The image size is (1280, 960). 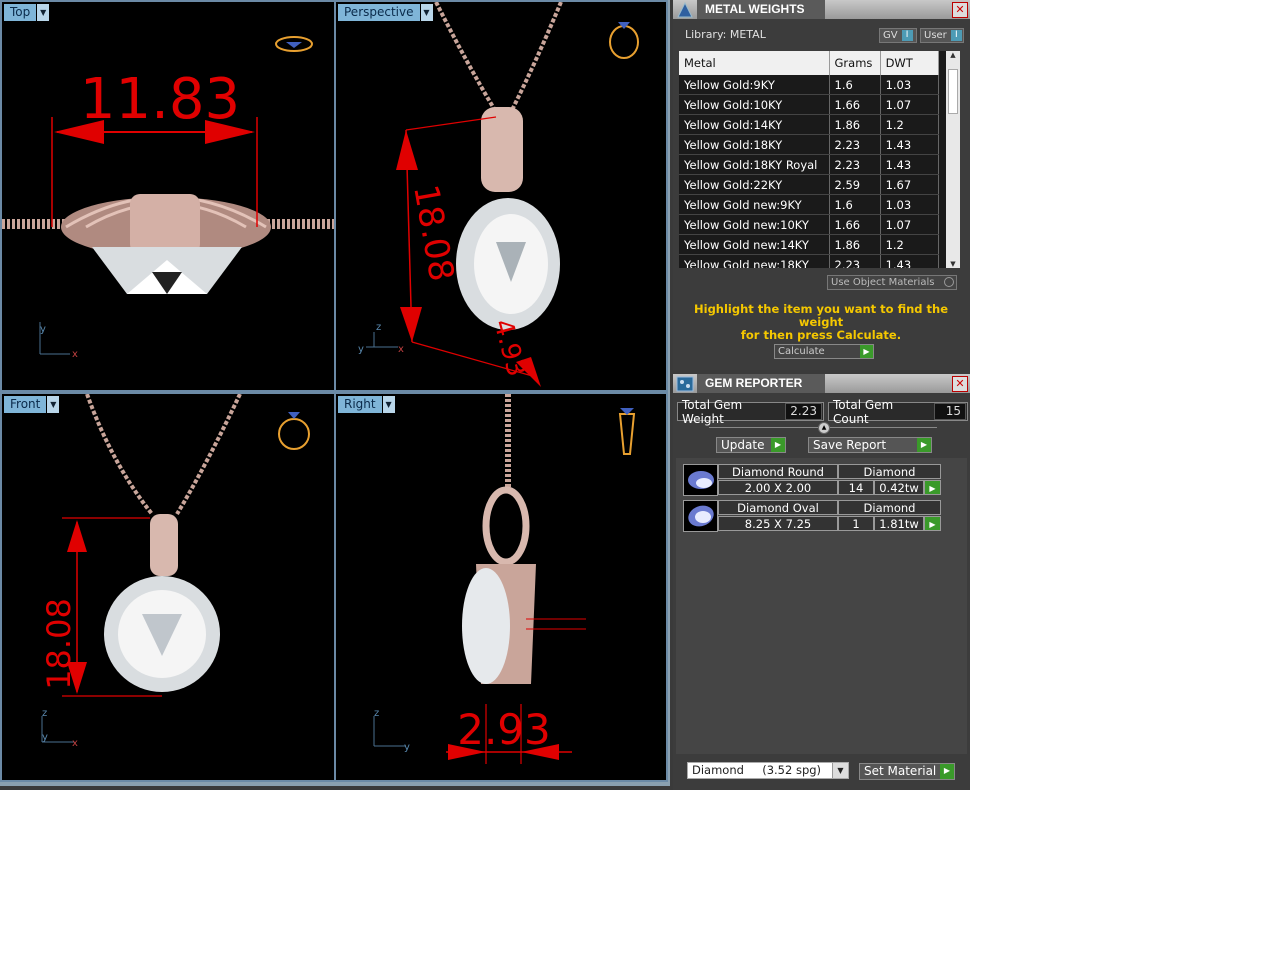 I want to click on viewport-top: y x 11.83 Top ▼, so click(x=168, y=196).